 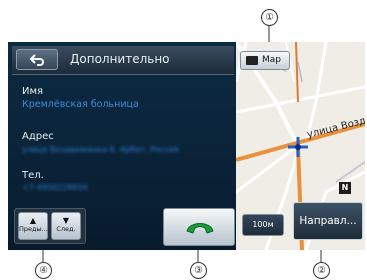 What do you see at coordinates (33, 175) in the screenshot?
I see `phone-label: Тел.` at bounding box center [33, 175].